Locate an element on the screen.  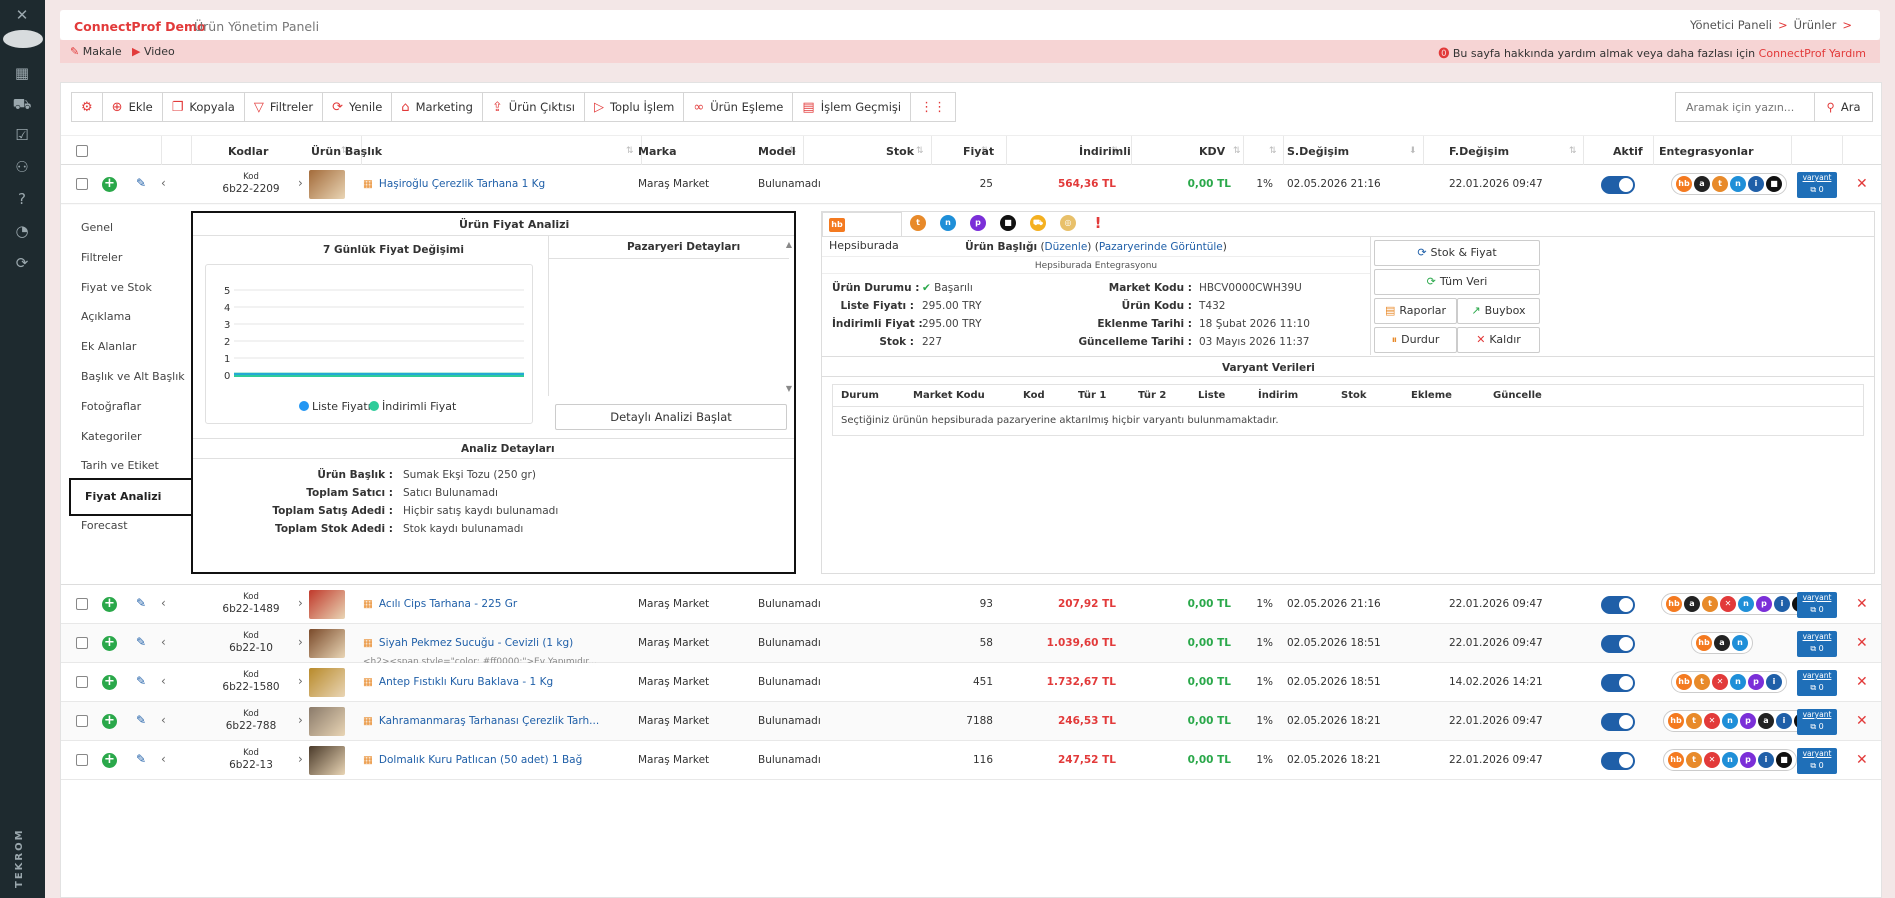
col-kdv: KDV is located at coordinates (1212, 151).